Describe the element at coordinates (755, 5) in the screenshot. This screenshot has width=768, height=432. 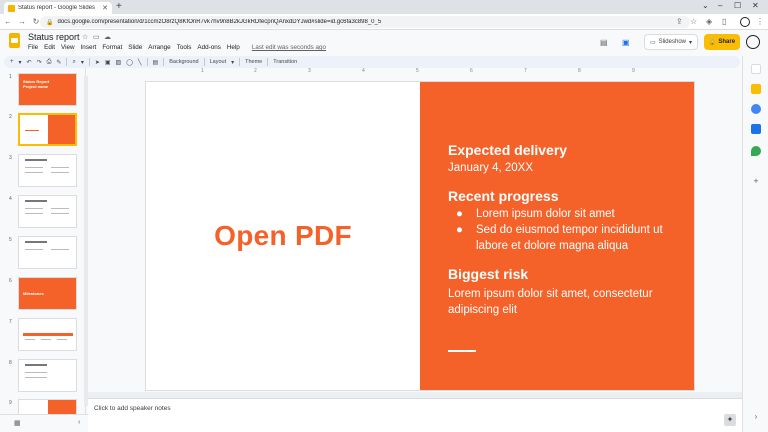
I see `close-window-icon: ✕` at that location.